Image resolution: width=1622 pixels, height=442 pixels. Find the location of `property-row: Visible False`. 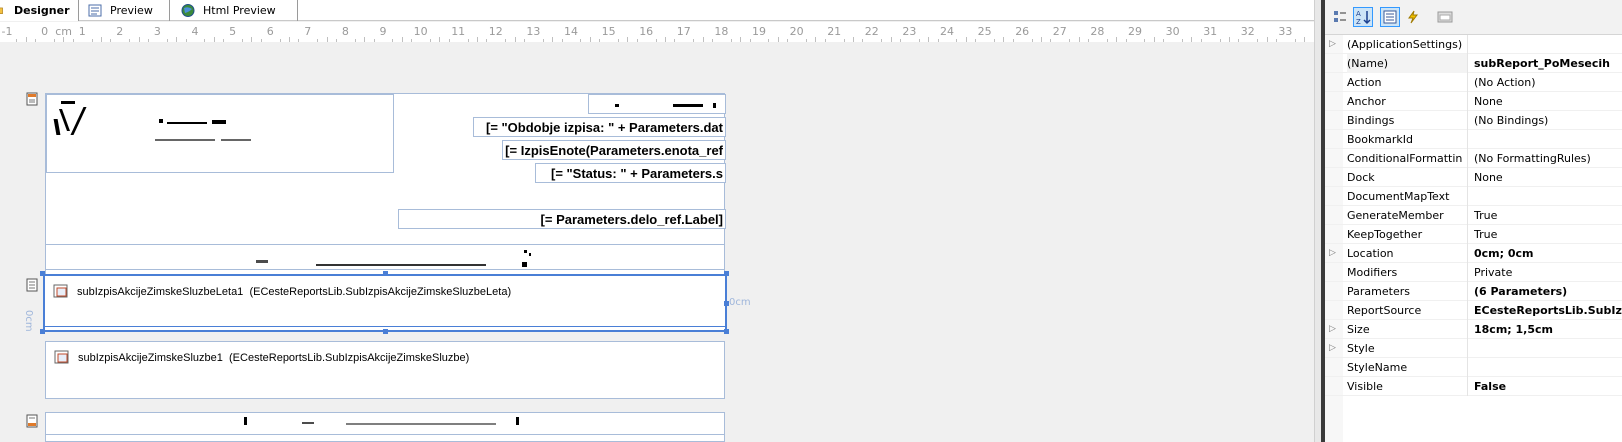

property-row: Visible False is located at coordinates (1473, 386).